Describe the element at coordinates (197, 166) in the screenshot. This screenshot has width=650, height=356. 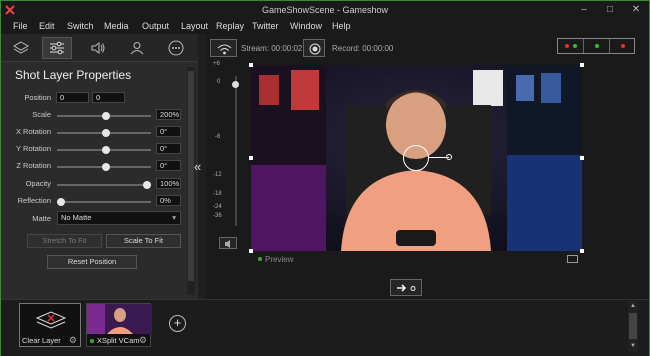
I see `collapse-panel-icon: «` at that location.